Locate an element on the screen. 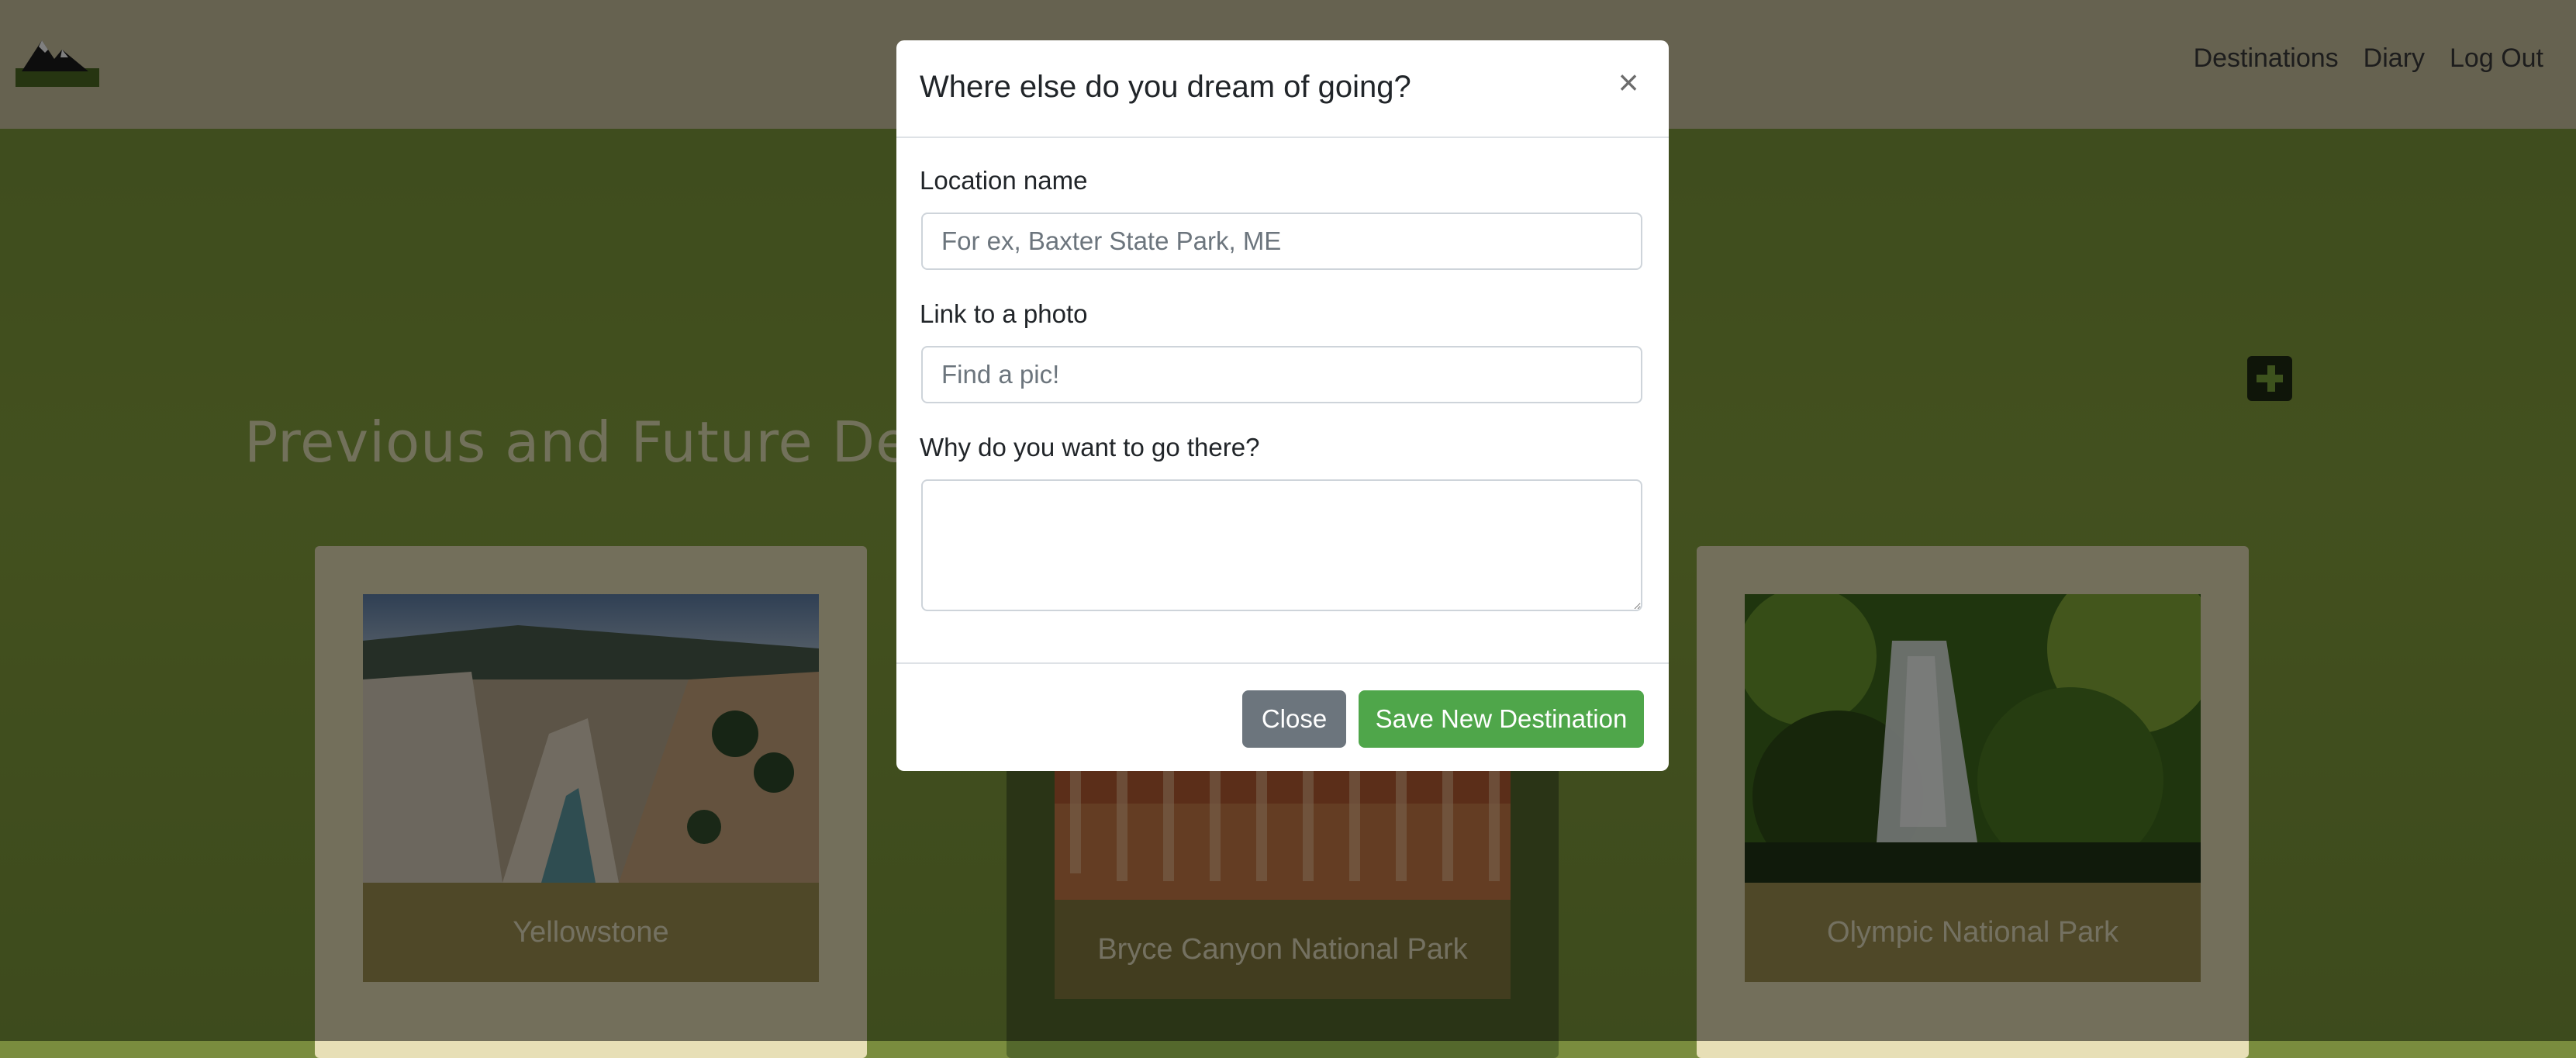 The height and width of the screenshot is (1058, 2576). modal-header: Where else do you dream of going? × is located at coordinates (1283, 89).